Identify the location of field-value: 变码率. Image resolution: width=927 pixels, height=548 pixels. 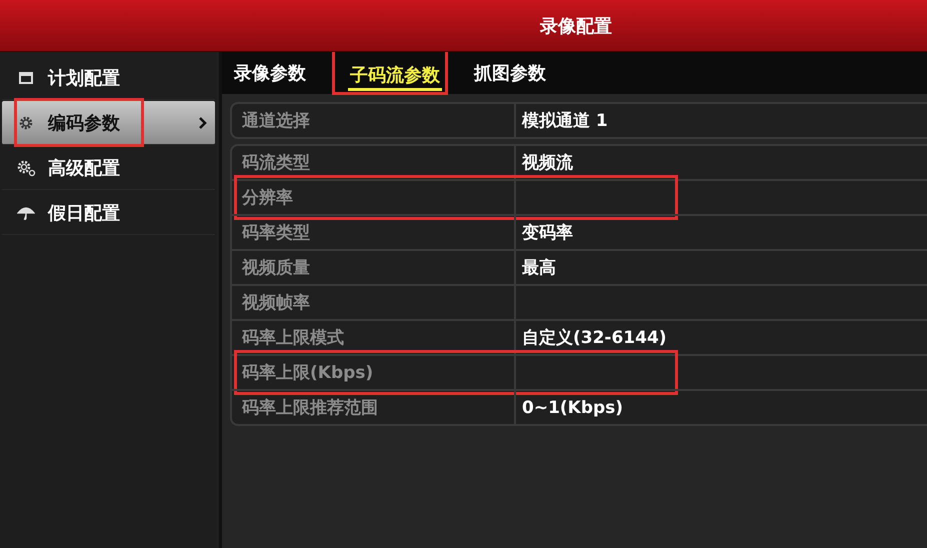
(721, 232).